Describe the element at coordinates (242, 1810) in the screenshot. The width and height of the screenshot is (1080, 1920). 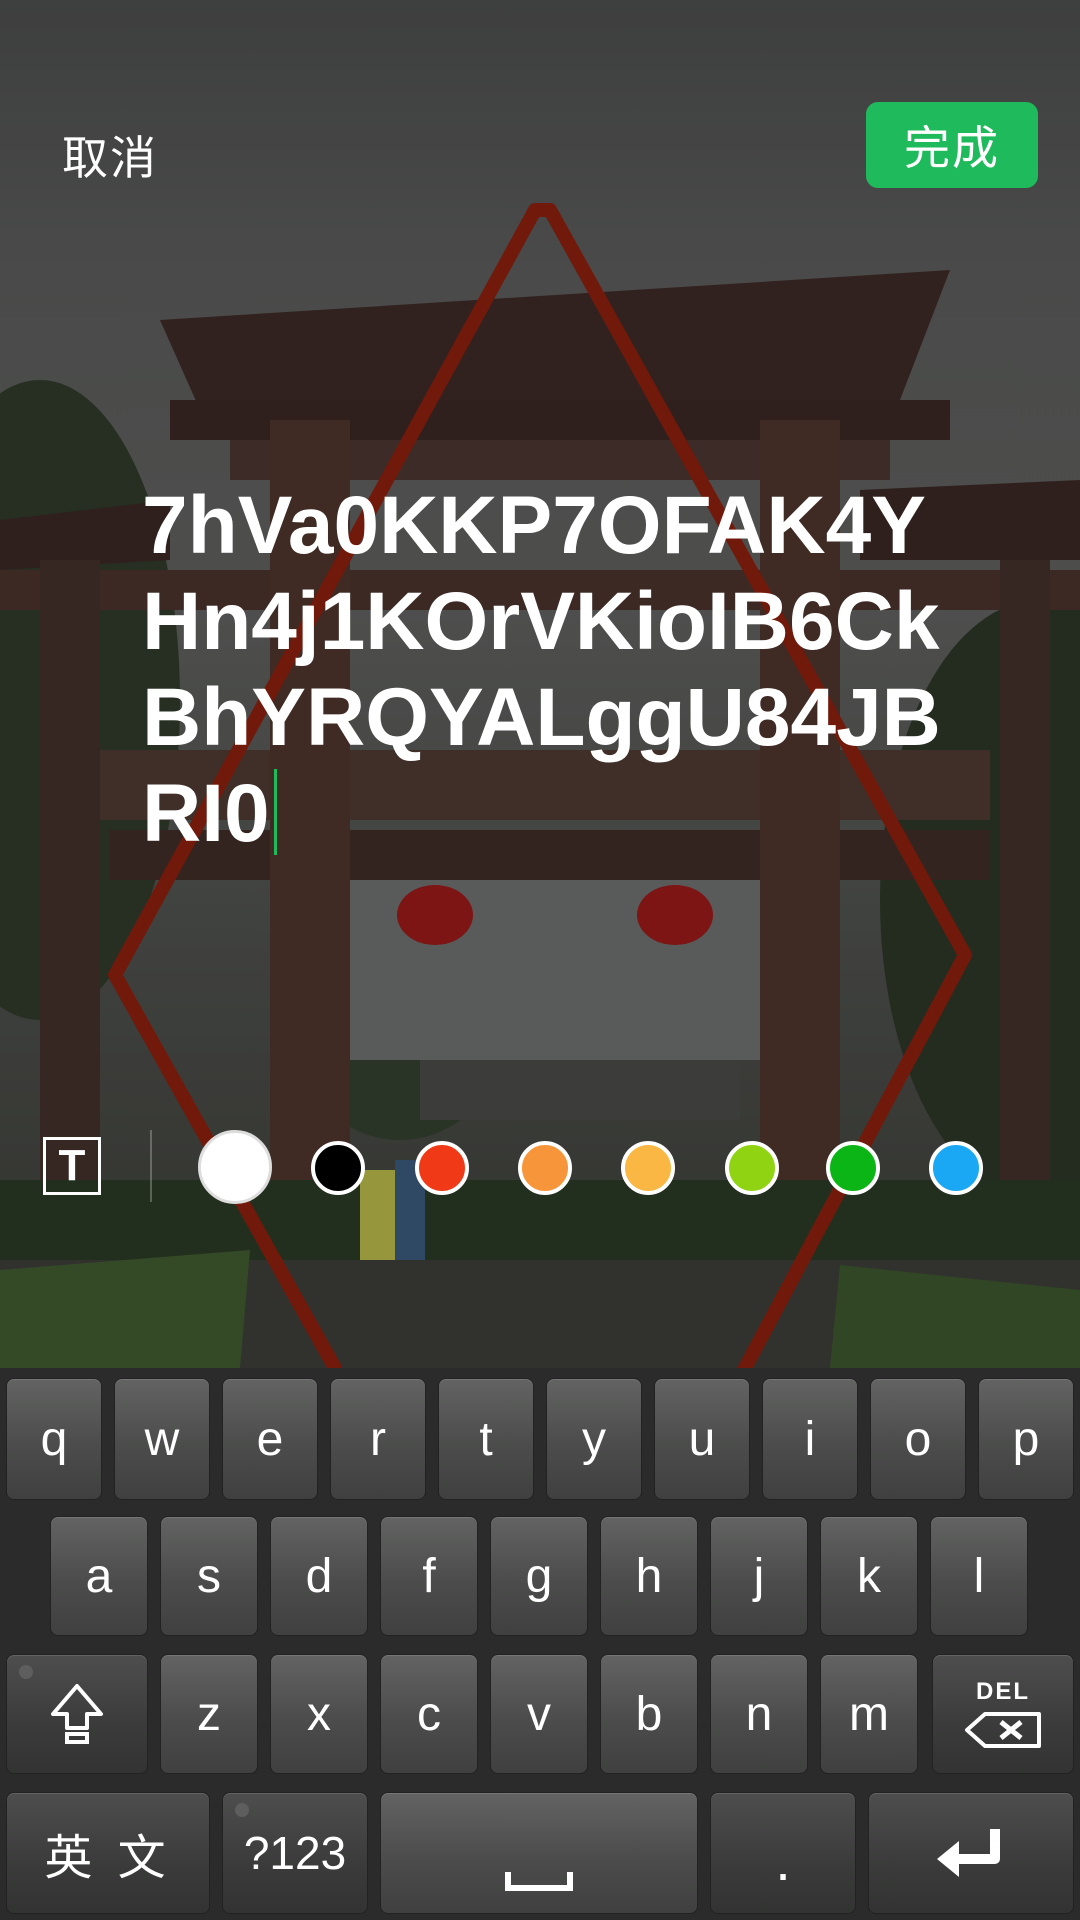
I see `symbols-indicator-dot` at that location.